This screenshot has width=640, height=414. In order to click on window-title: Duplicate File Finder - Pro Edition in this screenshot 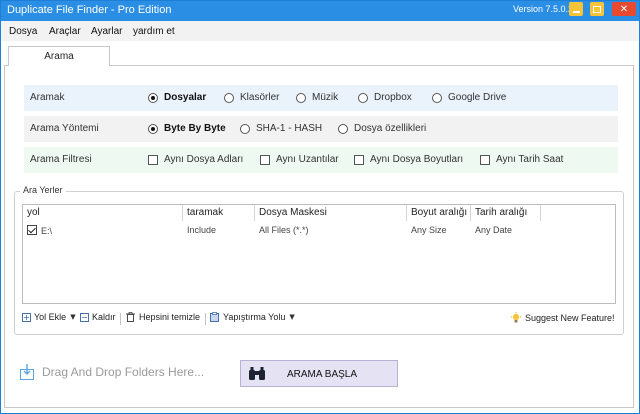, I will do `click(89, 10)`.